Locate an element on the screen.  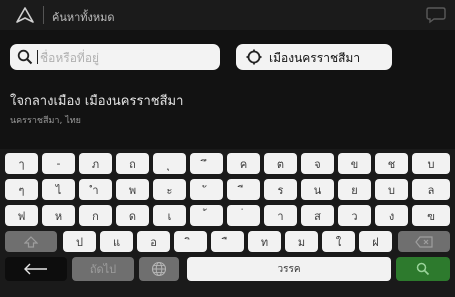
key: ร is located at coordinates (280, 189).